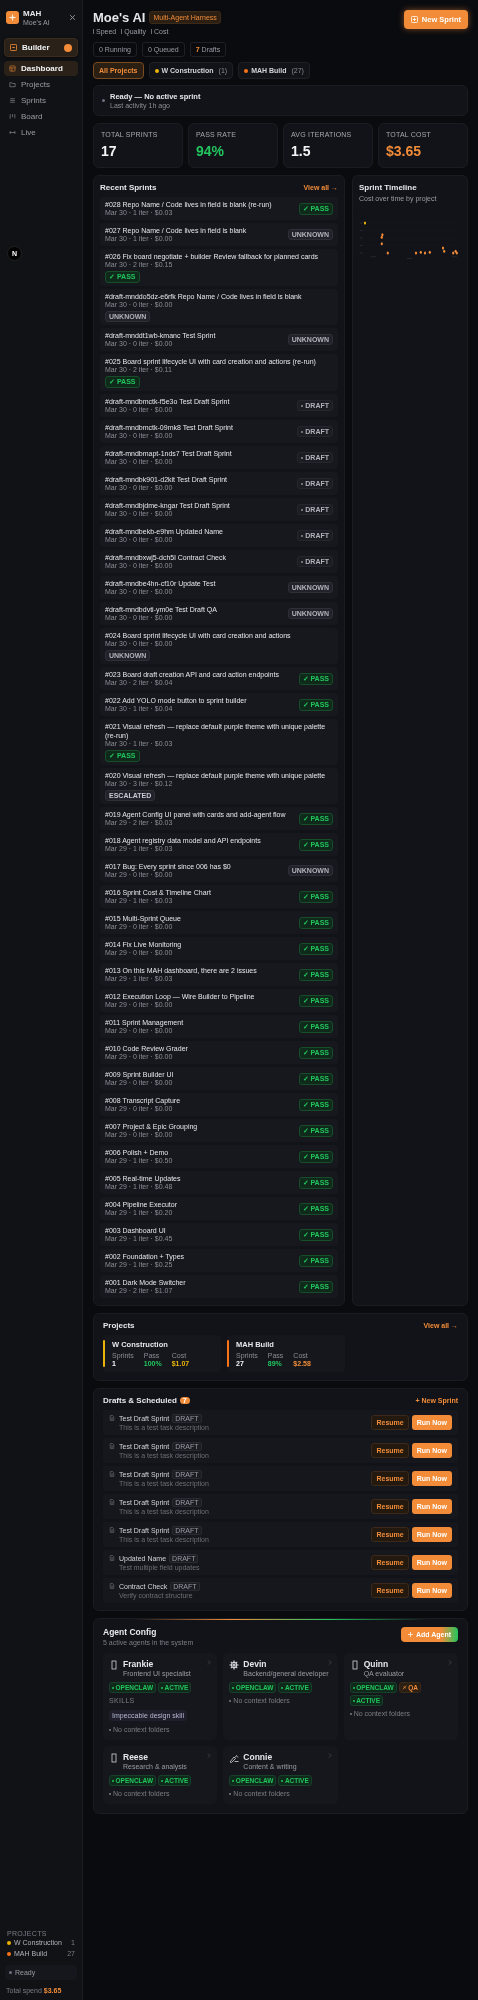 The image size is (478, 2000). What do you see at coordinates (136, 1757) in the screenshot?
I see `agent-name: Reese` at bounding box center [136, 1757].